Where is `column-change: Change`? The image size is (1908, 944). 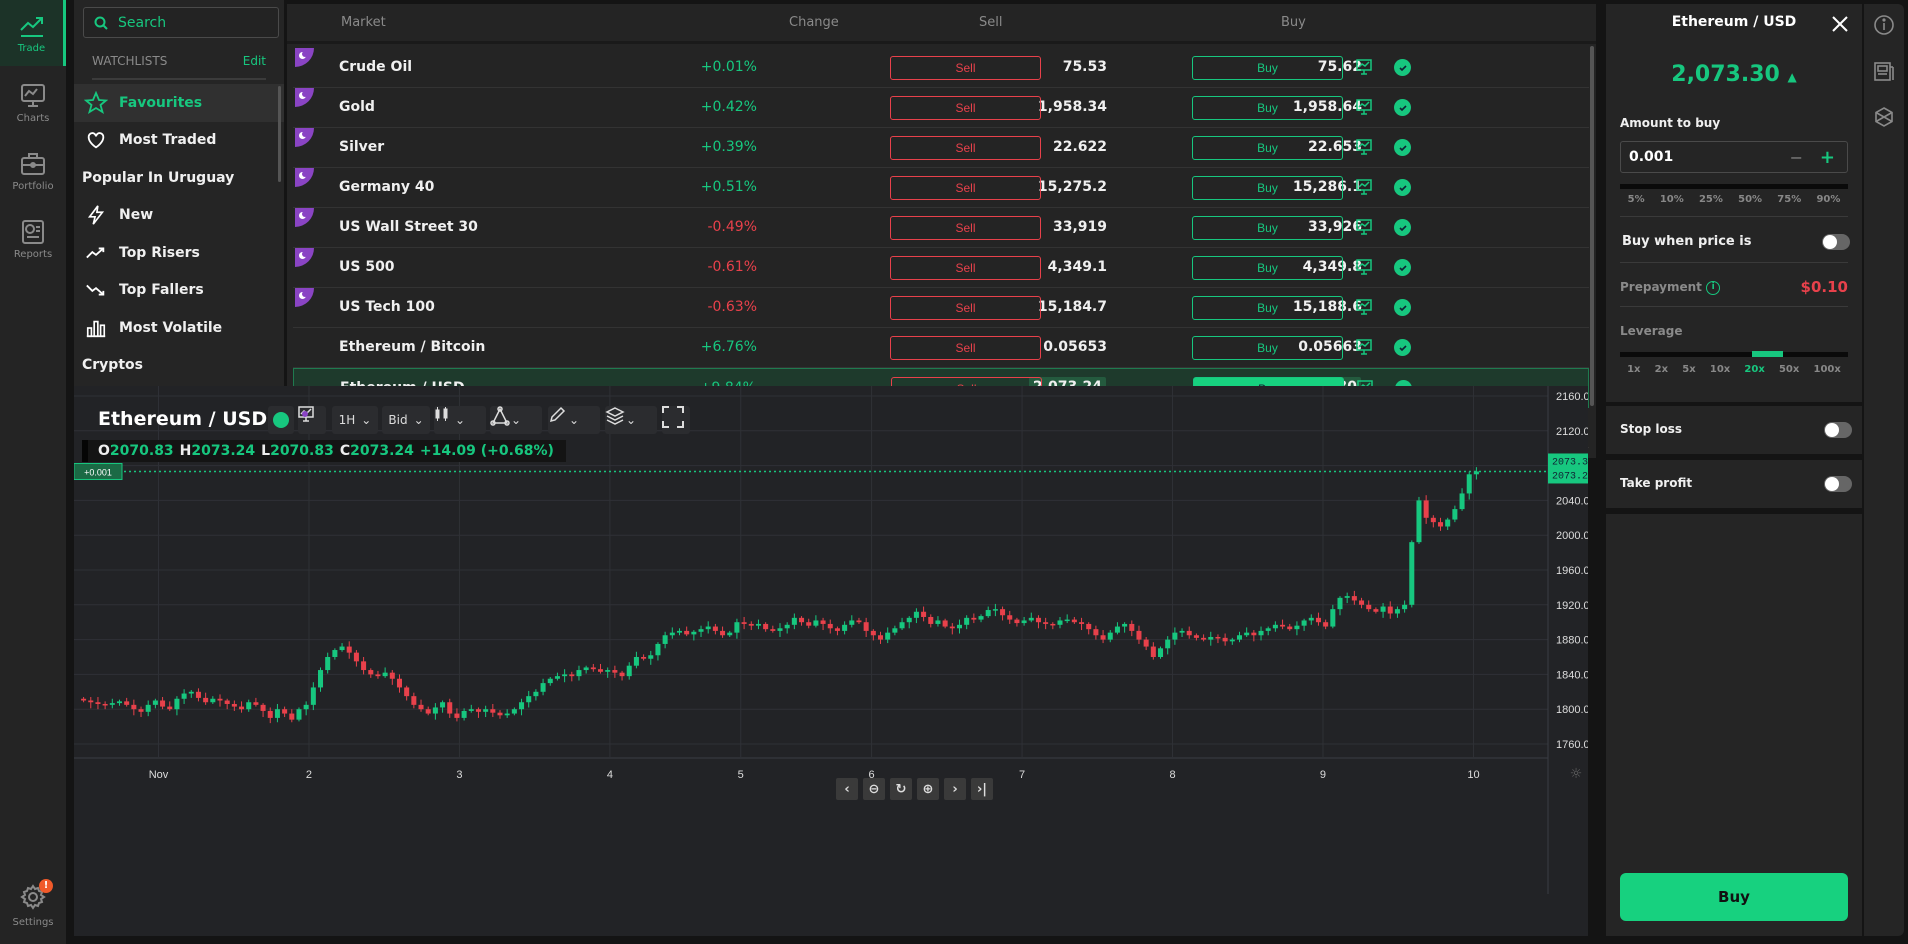
column-change: Change is located at coordinates (814, 22).